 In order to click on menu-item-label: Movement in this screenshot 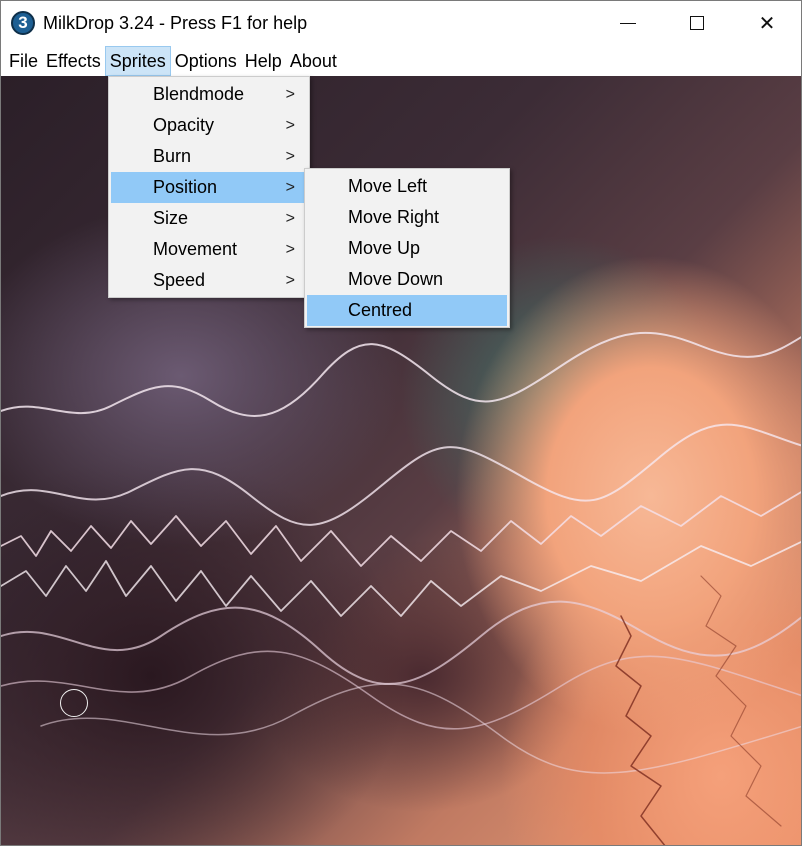, I will do `click(195, 249)`.